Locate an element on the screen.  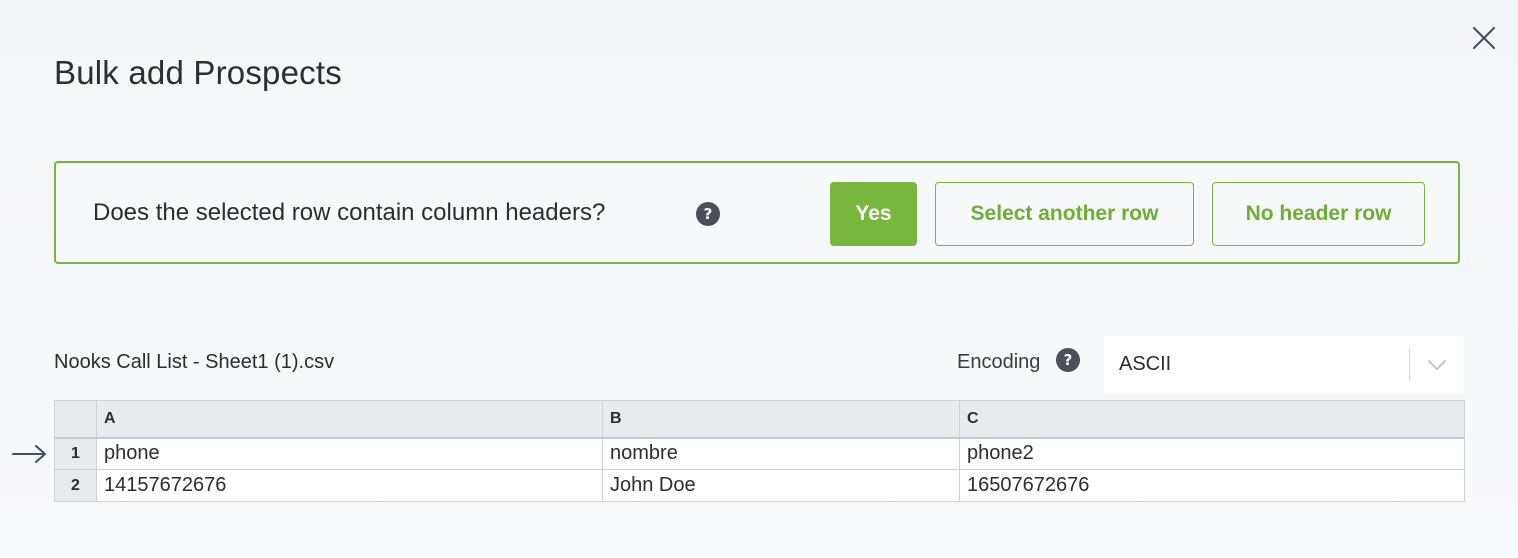
chevron-down-icon is located at coordinates (1437, 365).